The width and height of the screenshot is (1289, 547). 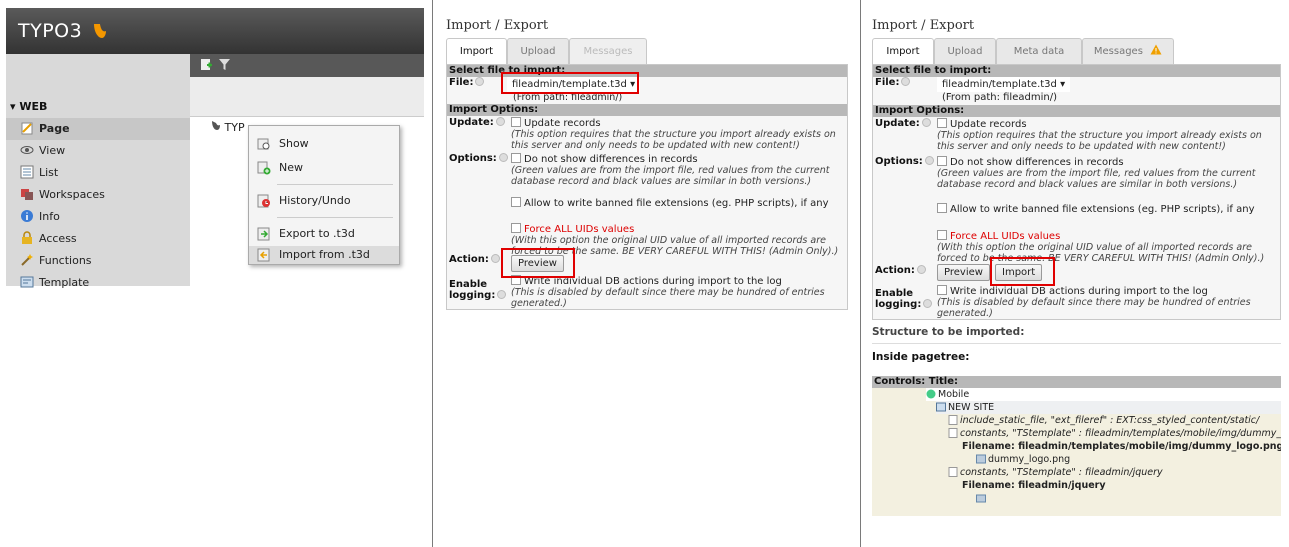 What do you see at coordinates (324, 168) in the screenshot?
I see `context-menu-new: New` at bounding box center [324, 168].